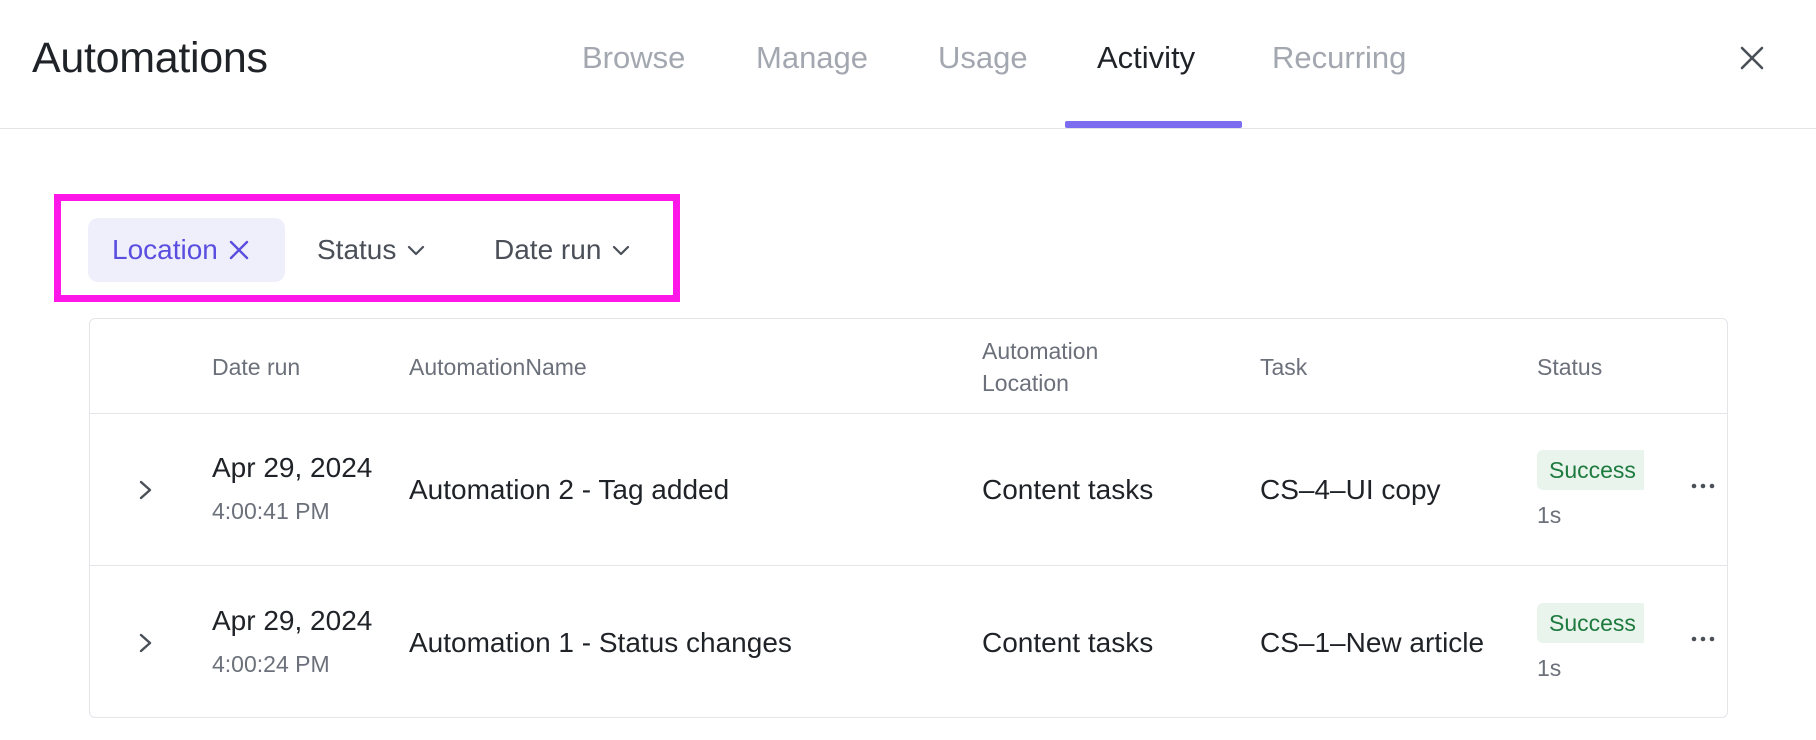 This screenshot has width=1816, height=740. Describe the element at coordinates (600, 642) in the screenshot. I see `automation-name: Automation 1 - Status changes` at that location.